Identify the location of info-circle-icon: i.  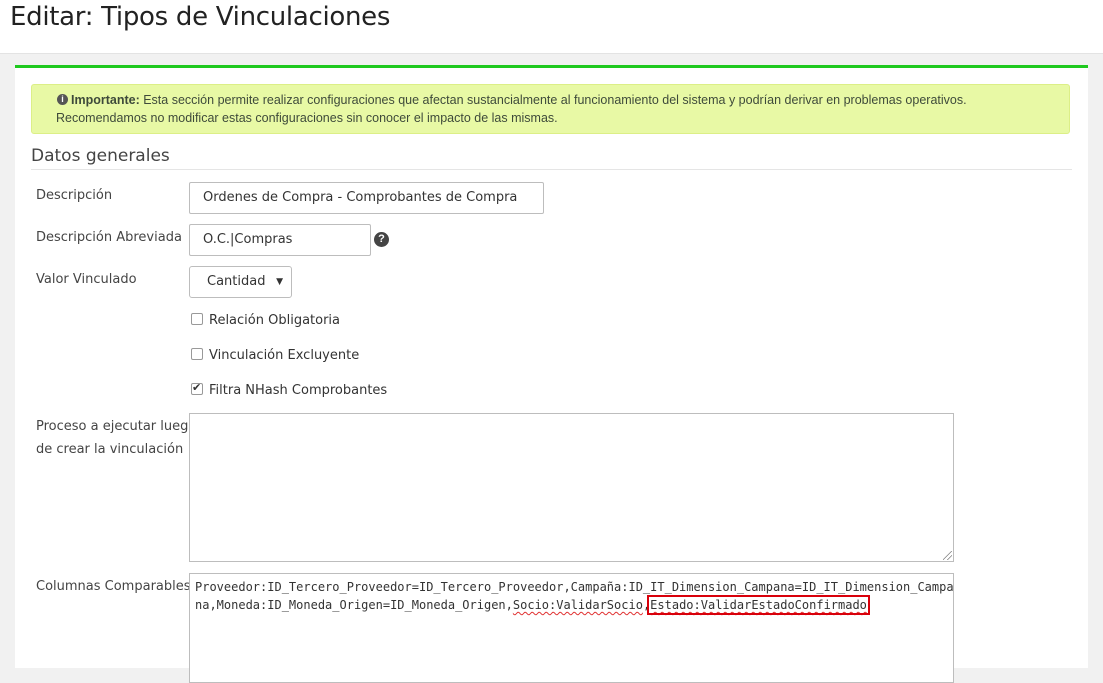
(62, 99).